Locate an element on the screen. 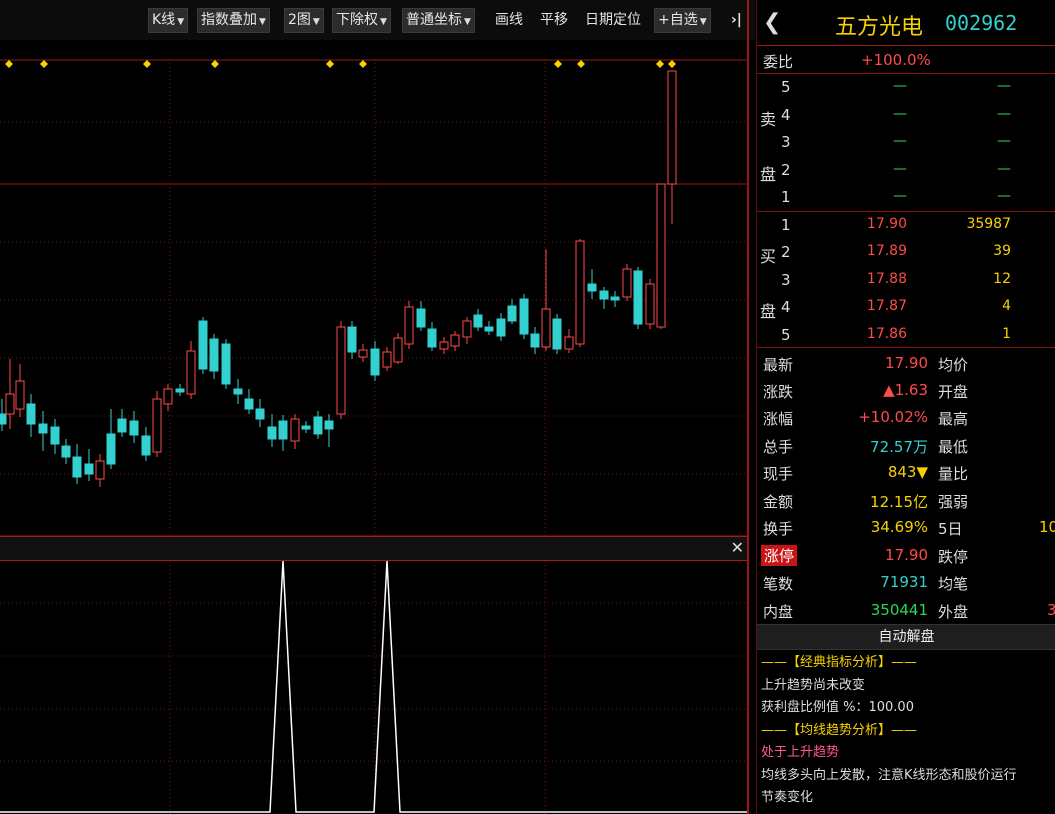  stat-value: 72.57万 is located at coordinates (899, 447).